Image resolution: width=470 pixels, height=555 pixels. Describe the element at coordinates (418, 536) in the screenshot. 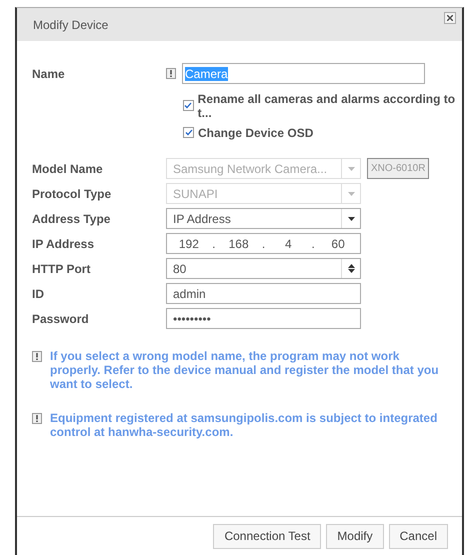

I see `dialog-button: Cancel` at that location.